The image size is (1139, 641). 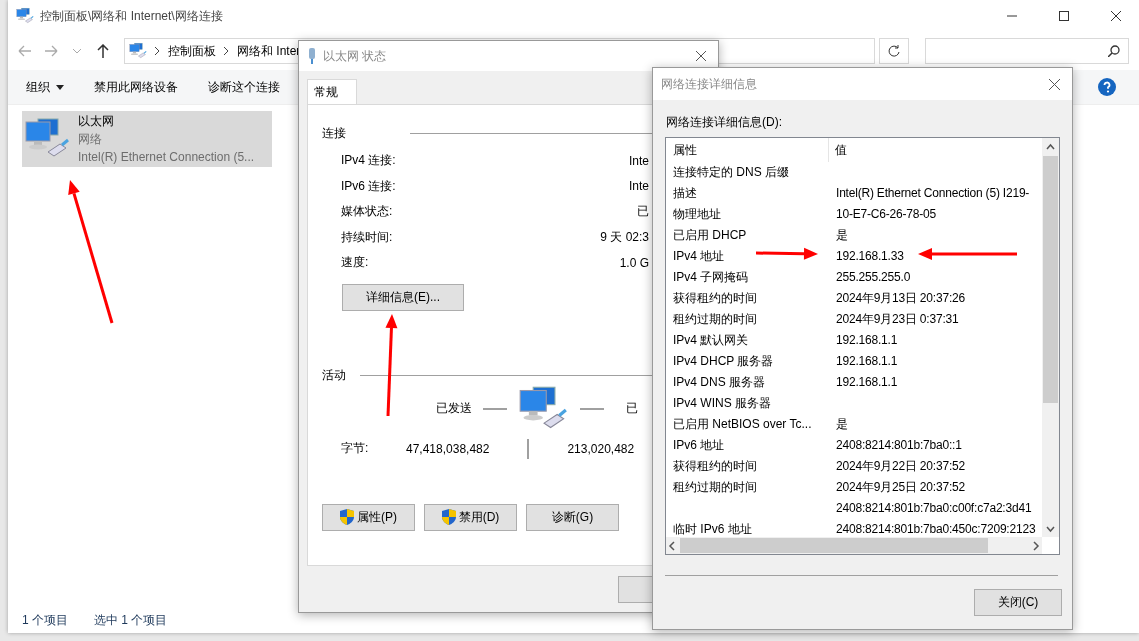 What do you see at coordinates (933, 508) in the screenshot?
I see `value-cell-text: 2408:8214:801b:7ba0:c00f:c7a2:3d41` at bounding box center [933, 508].